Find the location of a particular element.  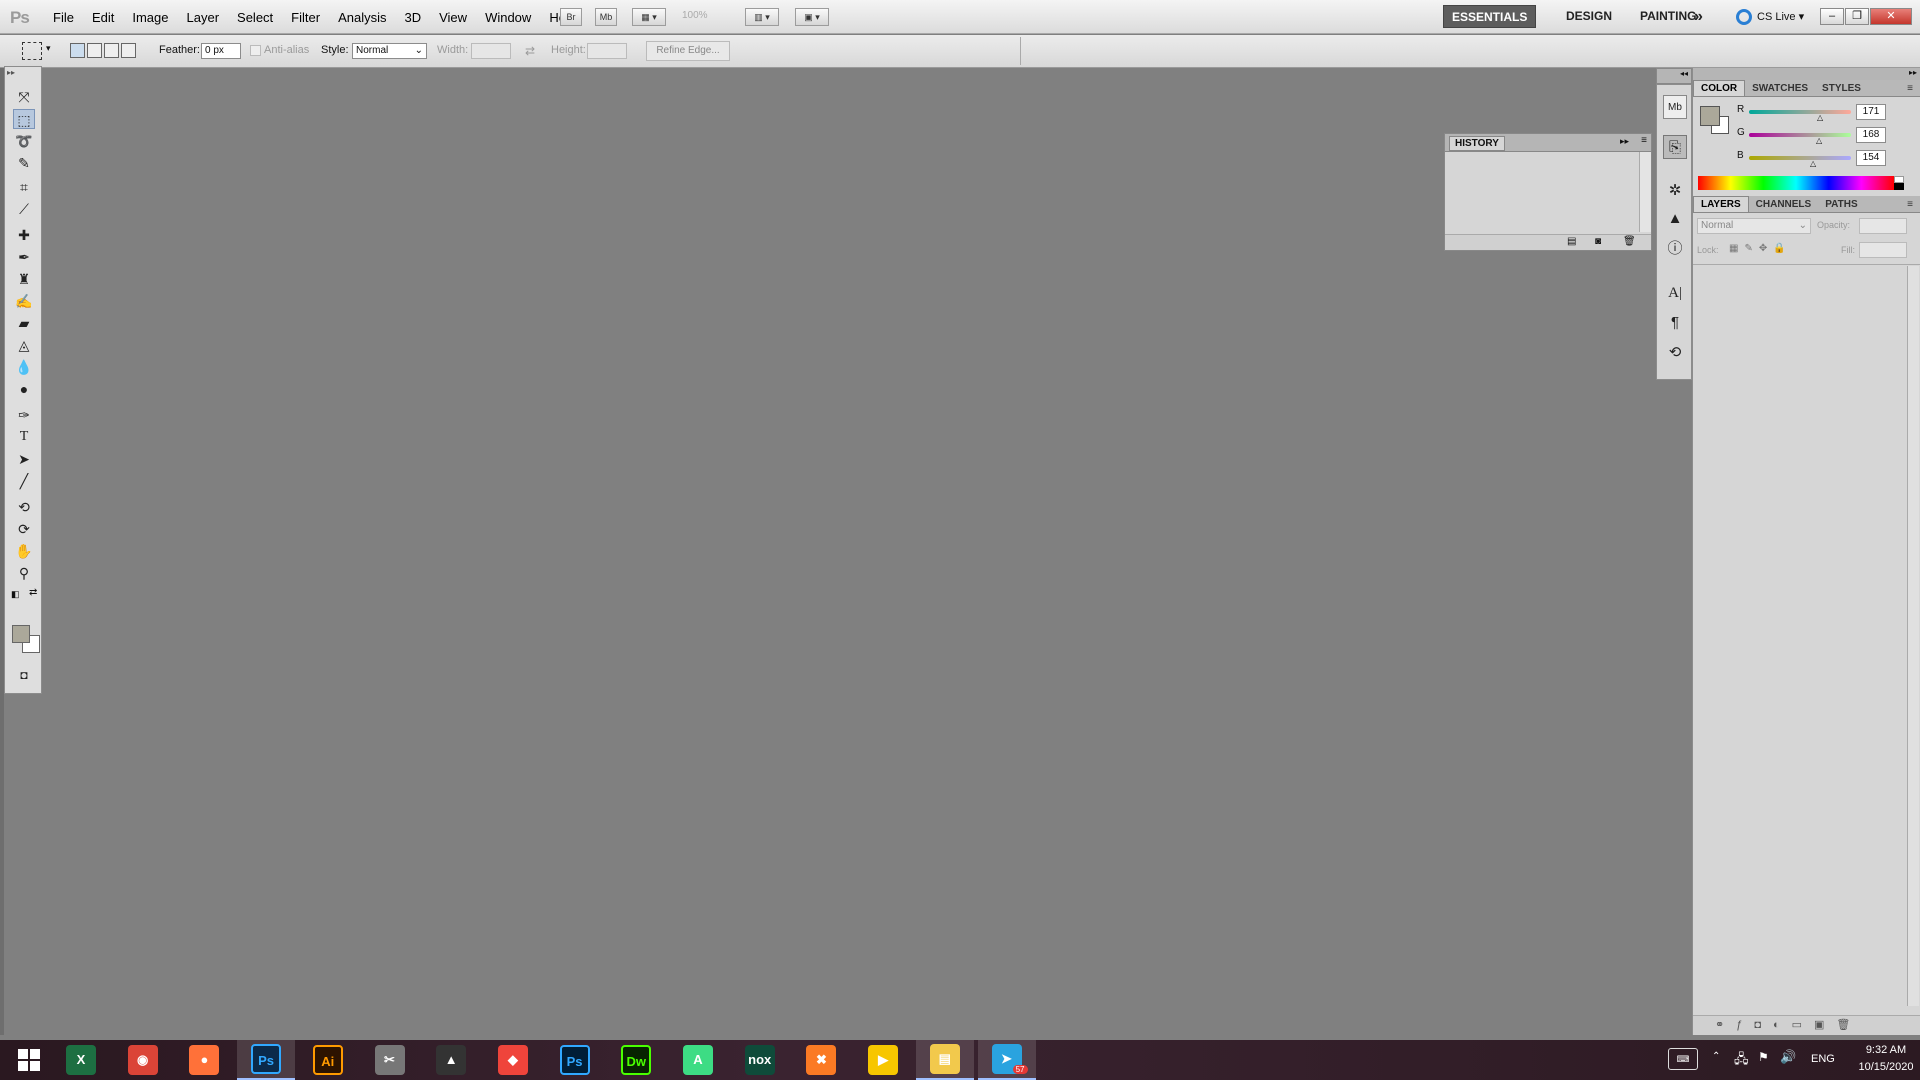

clock-date: 10/15/2020 is located at coordinates (1886, 1067).